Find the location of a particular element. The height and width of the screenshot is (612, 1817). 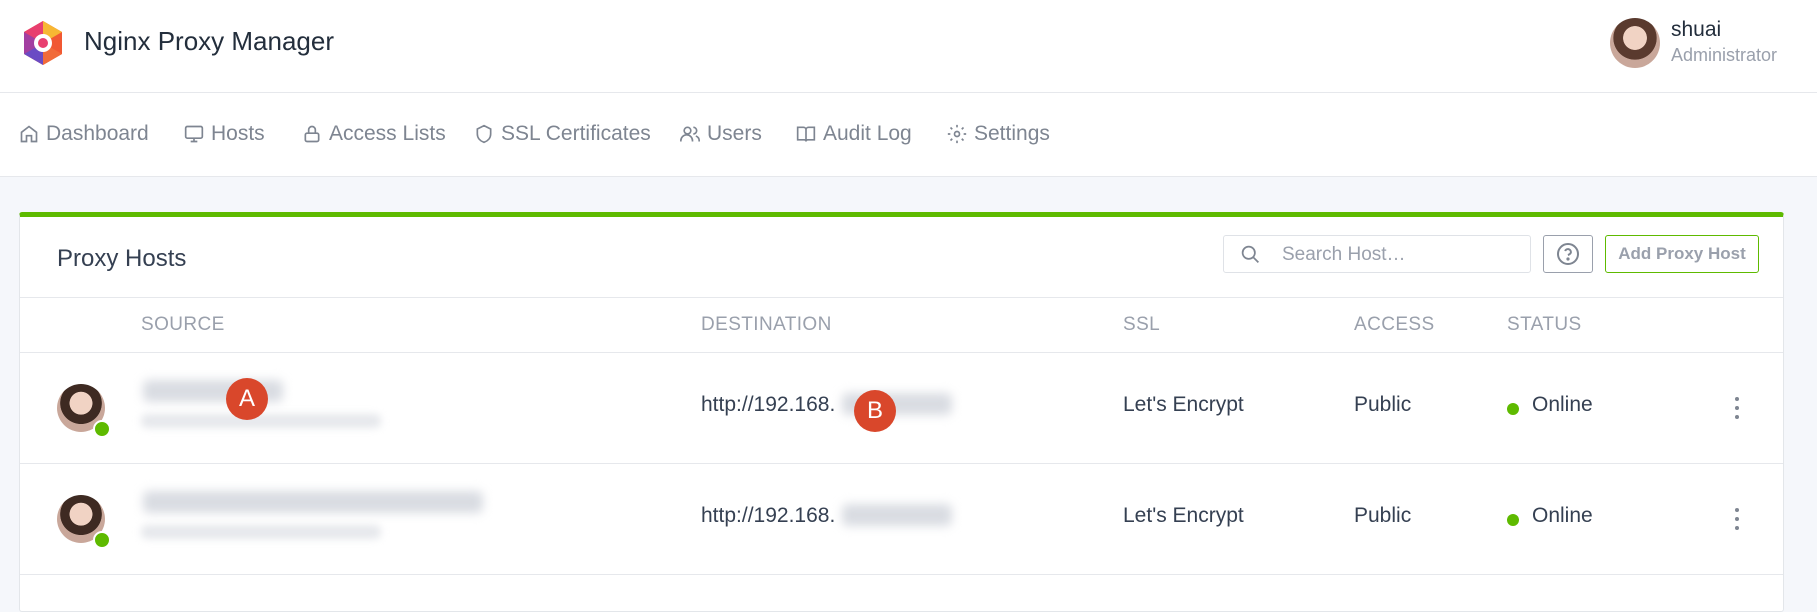

column-header-source: SOURCE is located at coordinates (183, 325).